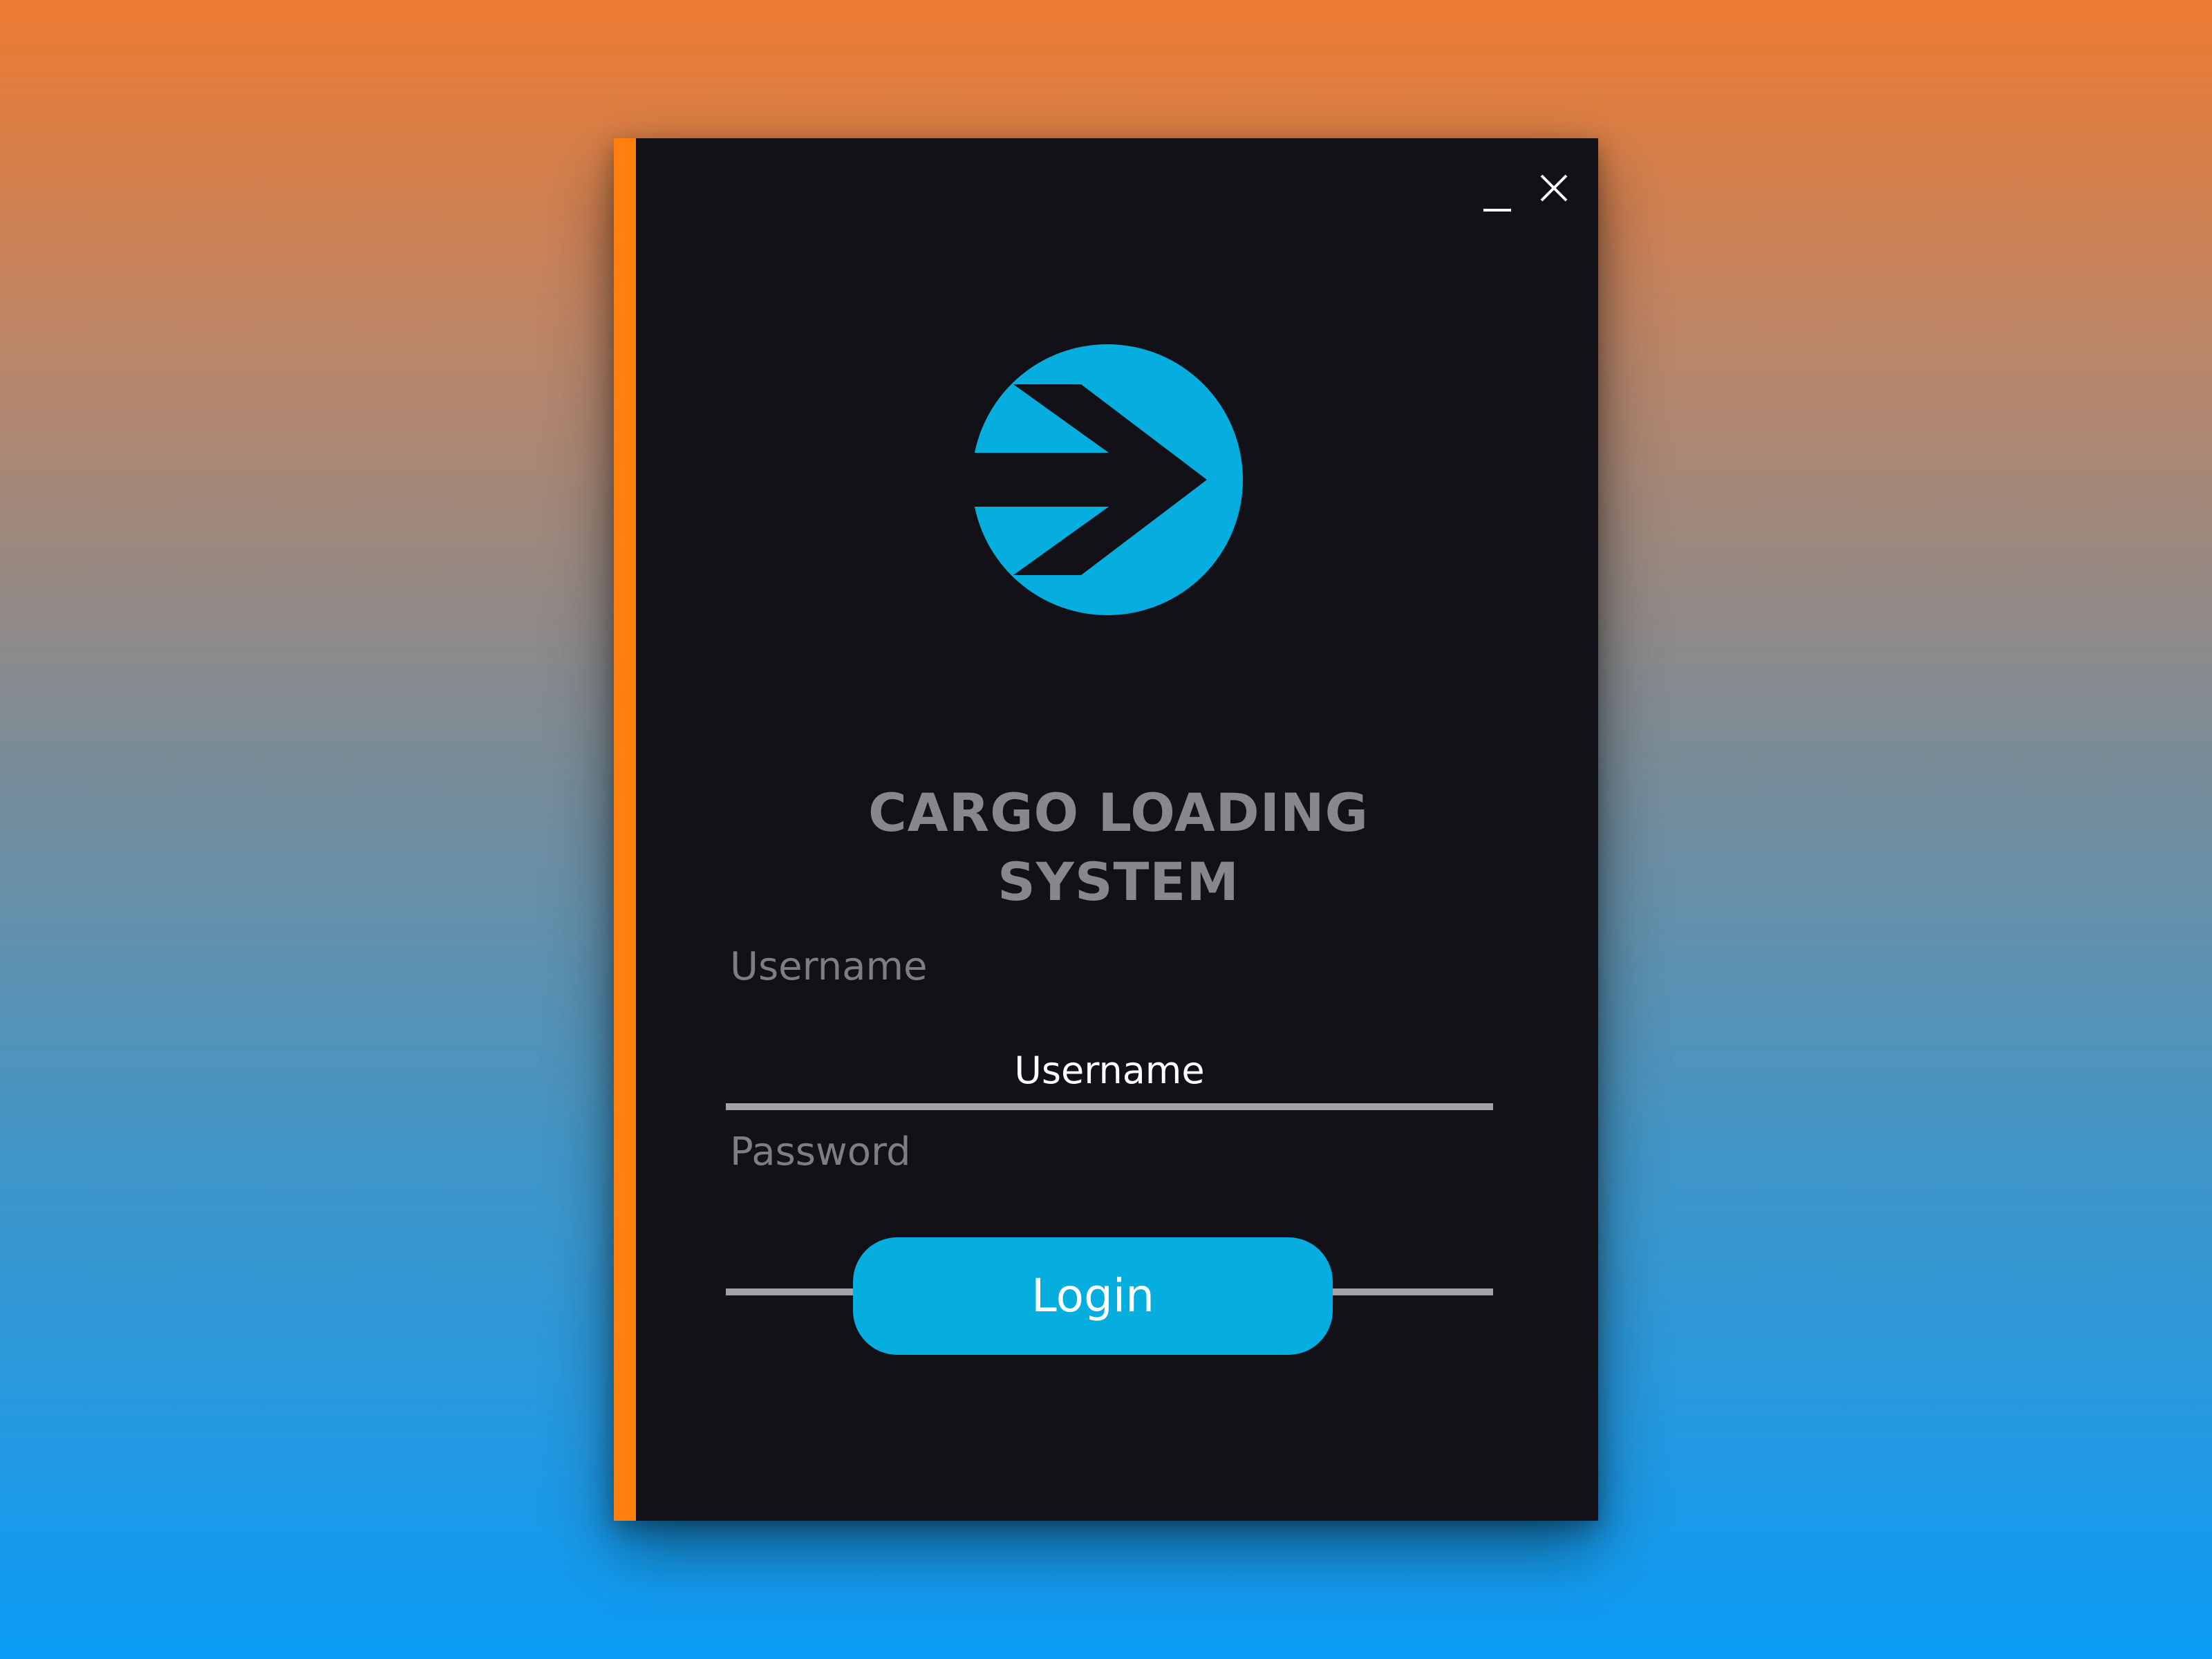 The height and width of the screenshot is (1659, 2212). I want to click on app-title-line-2: SYSTEM, so click(1118, 882).